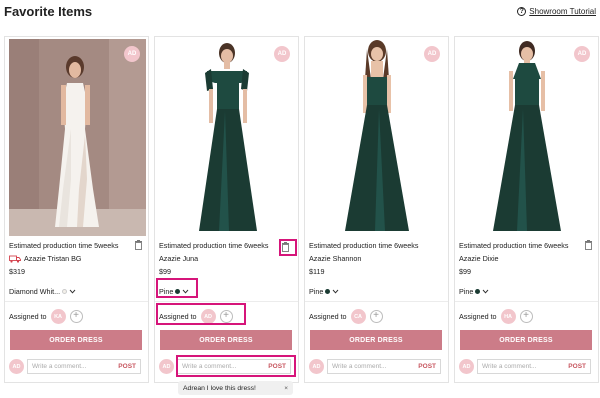 The height and width of the screenshot is (398, 600). I want to click on product-name-text: Azazie Juna, so click(179, 258).